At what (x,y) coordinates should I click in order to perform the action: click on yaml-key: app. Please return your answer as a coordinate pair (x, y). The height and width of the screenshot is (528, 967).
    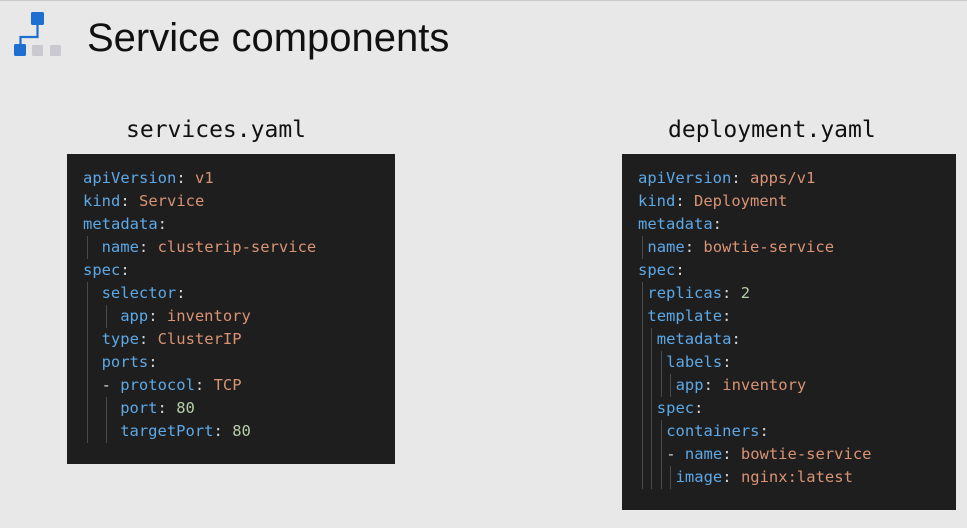
    Looking at the image, I should click on (689, 385).